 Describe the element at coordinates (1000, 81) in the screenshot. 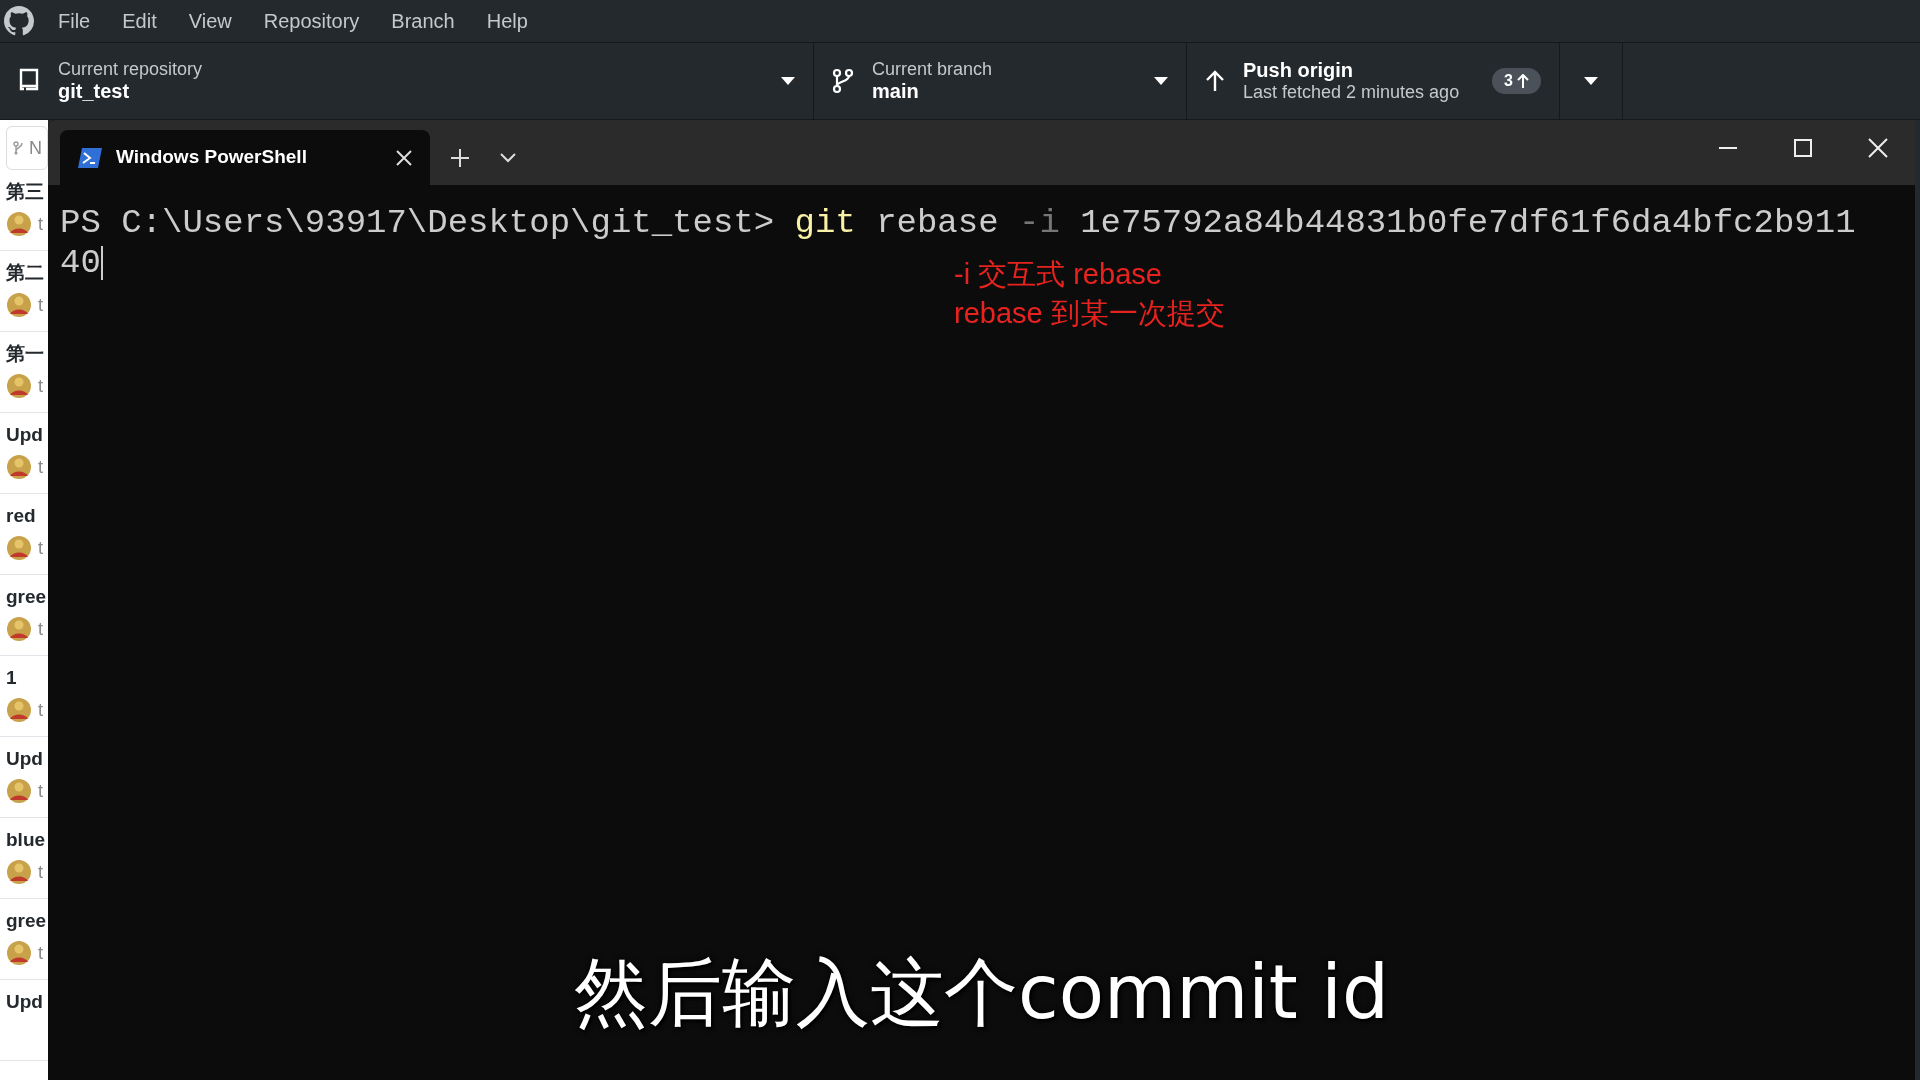

I see `branch-selector: Current branch main` at that location.